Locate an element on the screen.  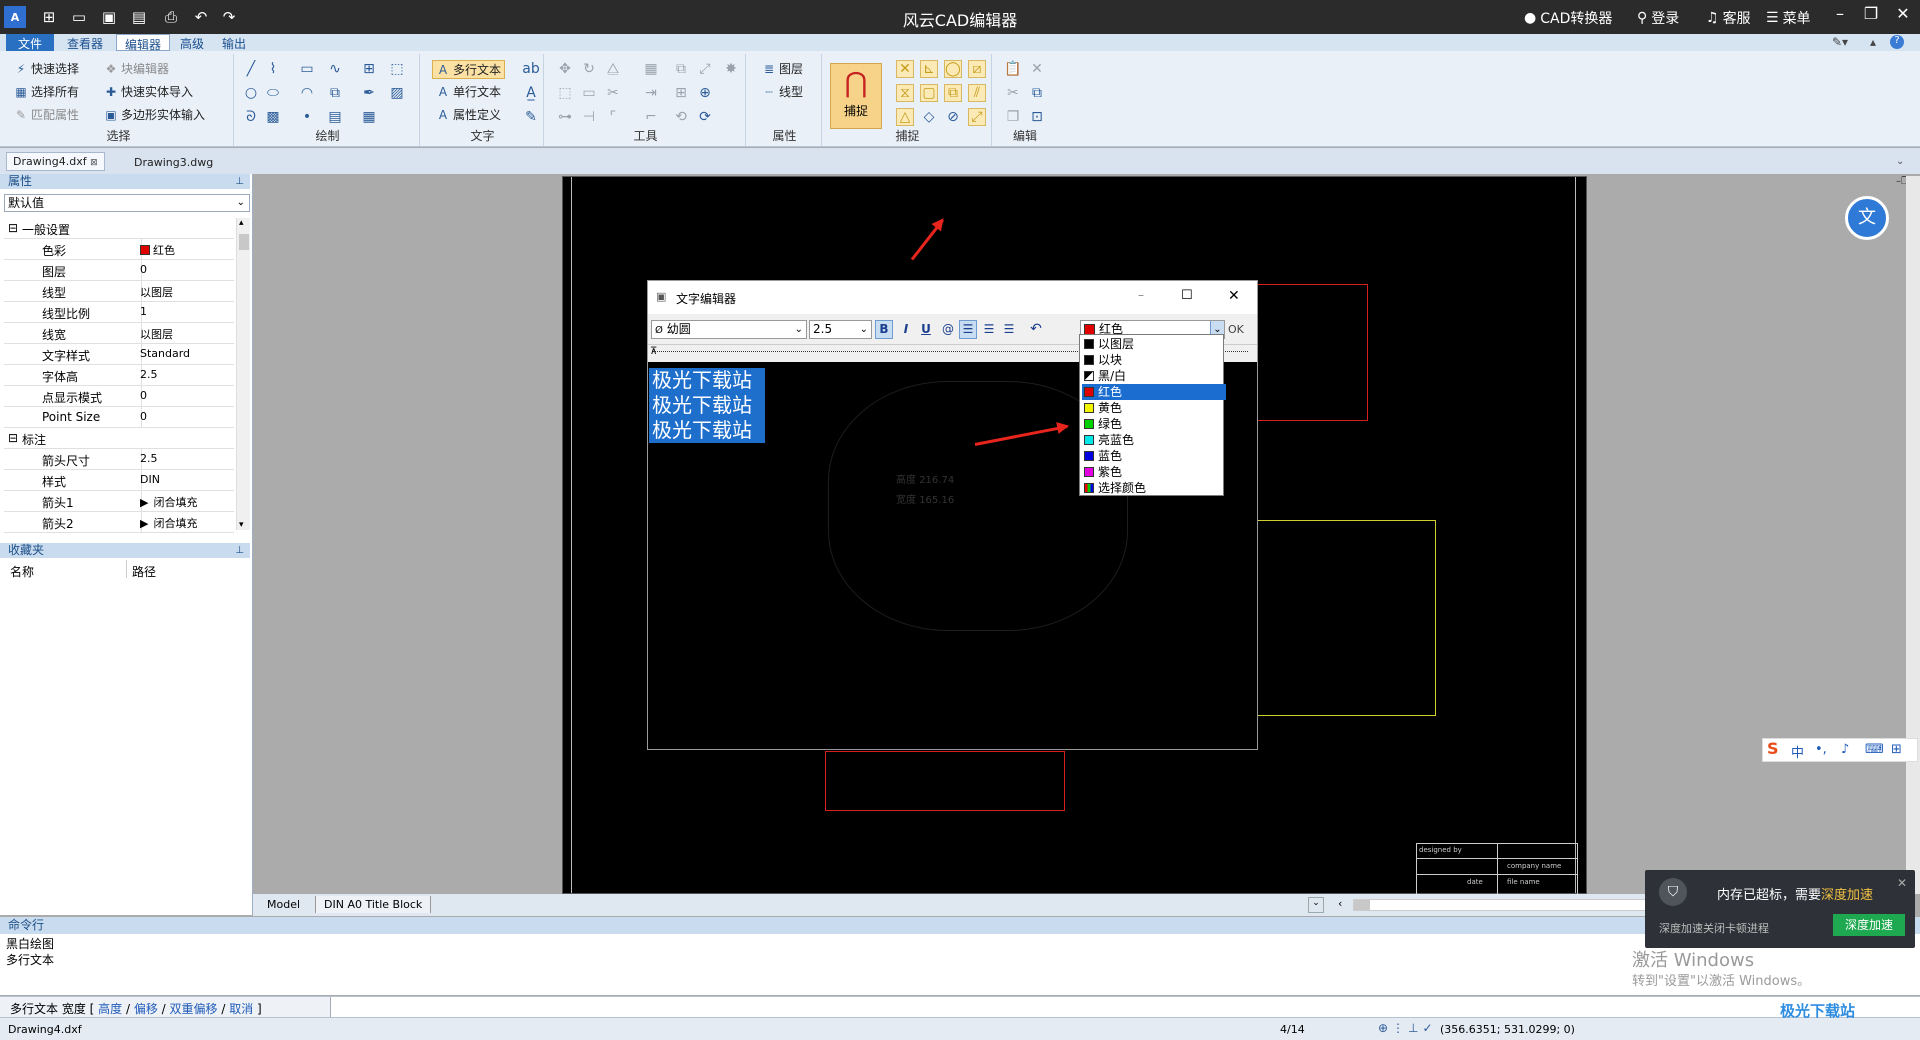
property-value: DIN is located at coordinates (150, 479).